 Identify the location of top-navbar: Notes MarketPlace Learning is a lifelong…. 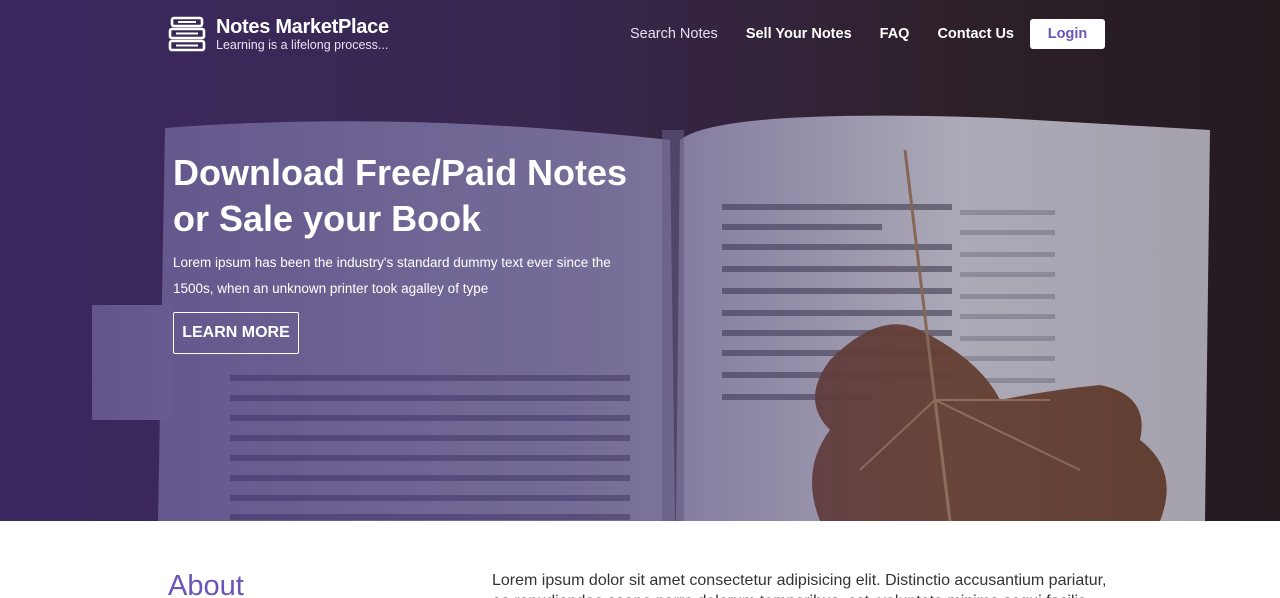
(640, 34).